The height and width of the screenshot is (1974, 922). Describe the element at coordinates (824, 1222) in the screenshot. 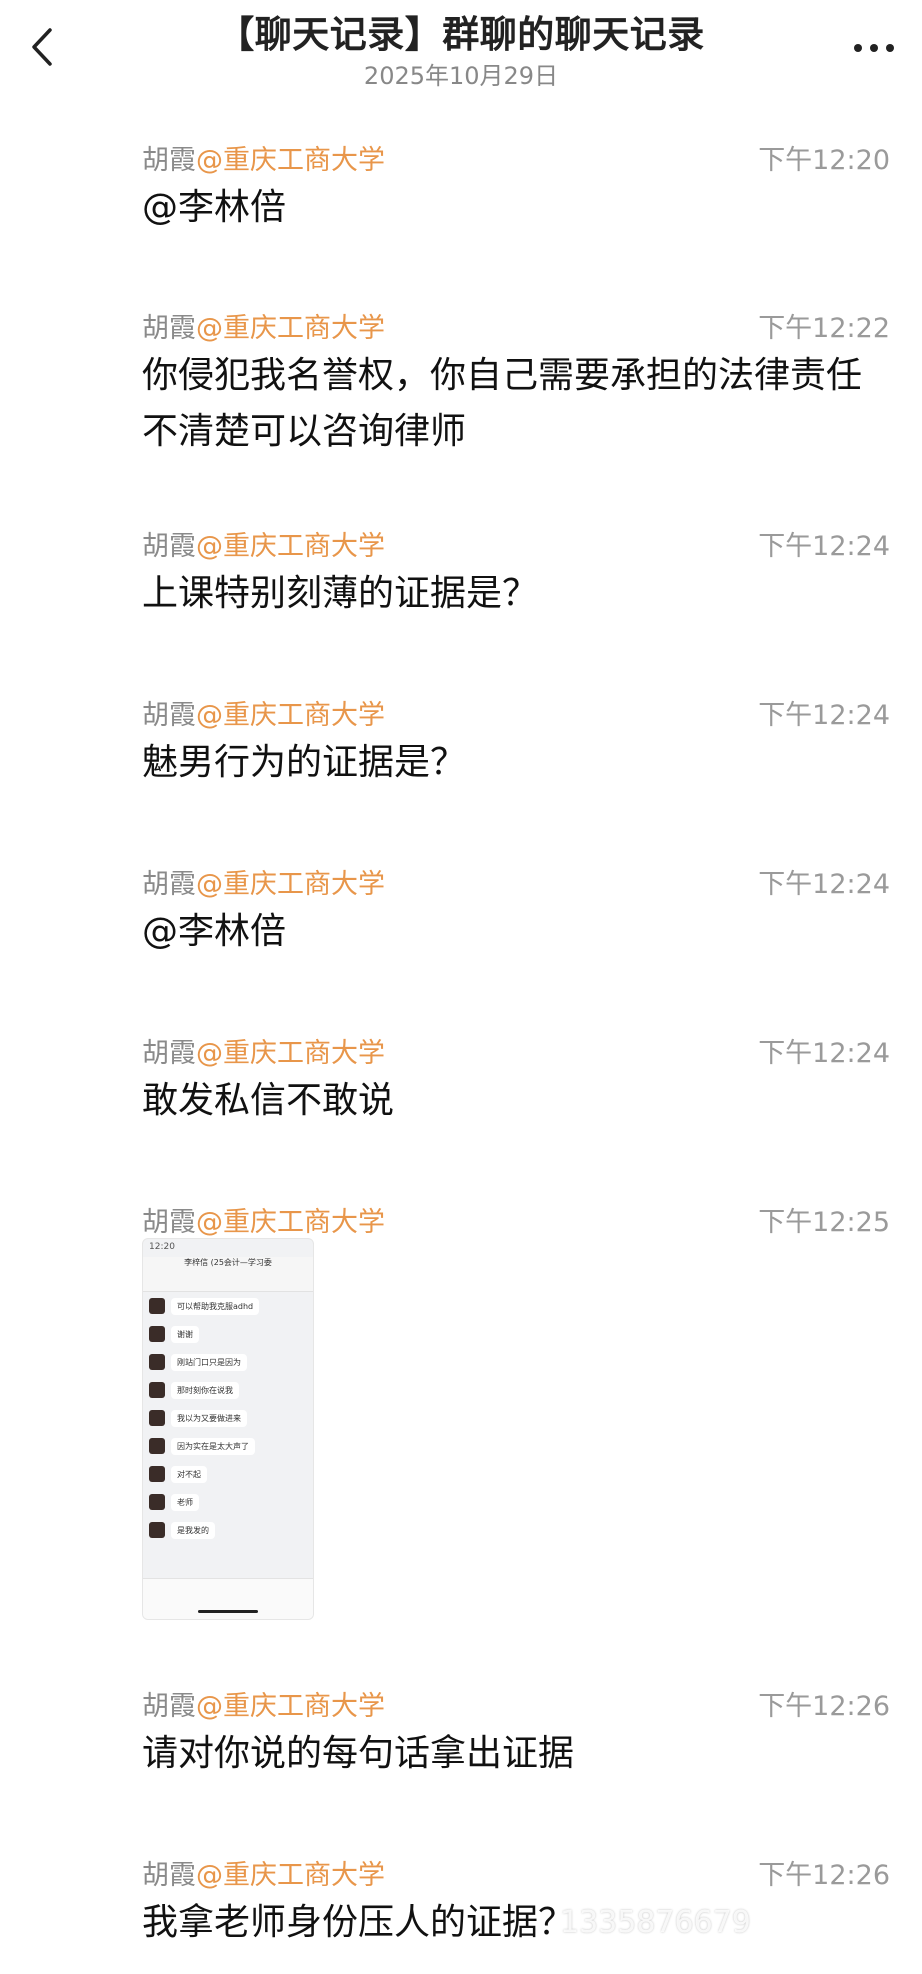

I see `message-time: 下午12:25` at that location.